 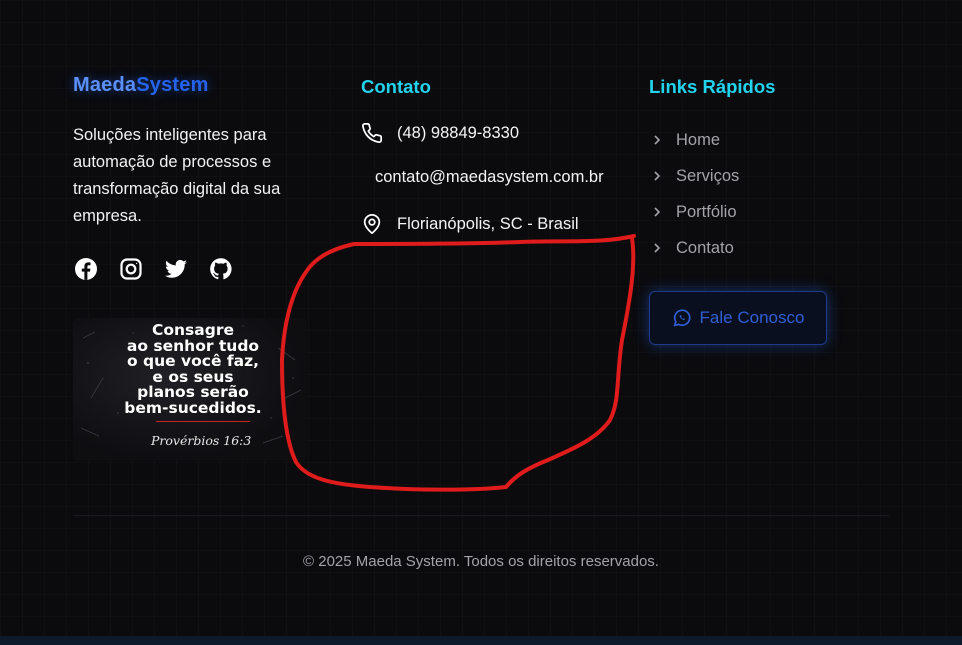 What do you see at coordinates (708, 175) in the screenshot?
I see `quick-link-label: Serviços` at bounding box center [708, 175].